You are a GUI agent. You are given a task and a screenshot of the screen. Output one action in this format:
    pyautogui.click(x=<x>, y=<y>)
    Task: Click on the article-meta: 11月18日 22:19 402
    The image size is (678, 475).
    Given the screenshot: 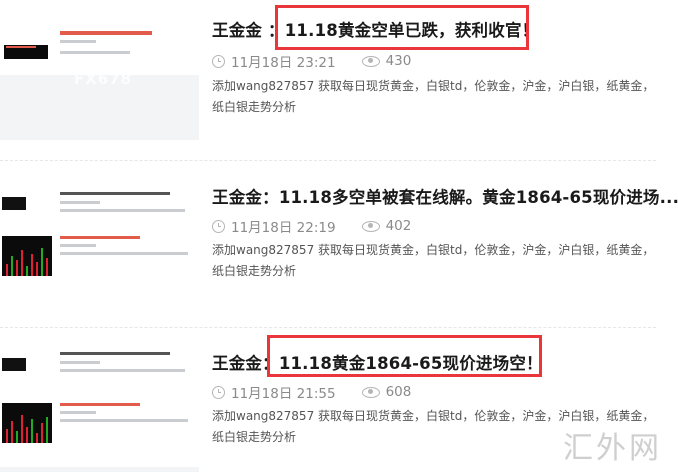 What is the action you would take?
    pyautogui.click(x=311, y=226)
    